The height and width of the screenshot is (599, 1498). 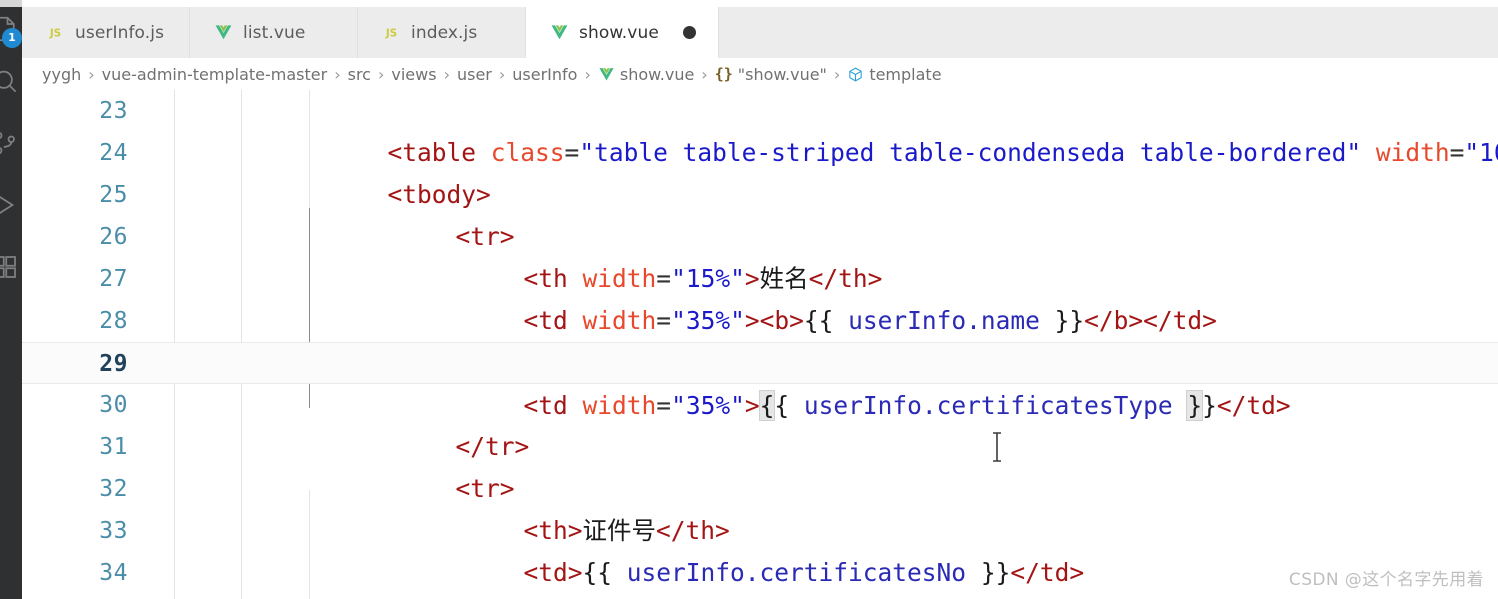 I want to click on breadcrumb-label: yygh, so click(x=62, y=74).